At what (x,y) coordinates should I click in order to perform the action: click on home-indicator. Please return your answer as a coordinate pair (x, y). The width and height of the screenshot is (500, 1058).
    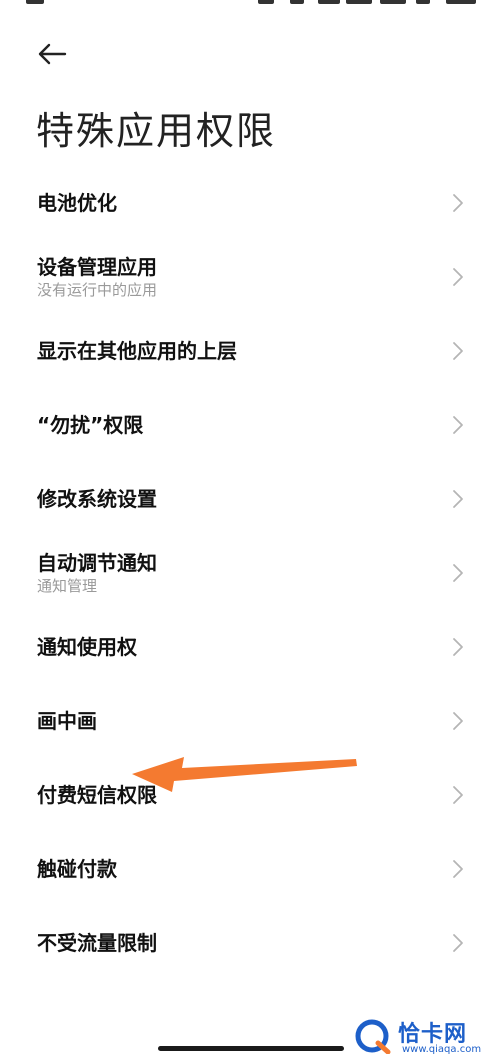
    Looking at the image, I should click on (251, 1048).